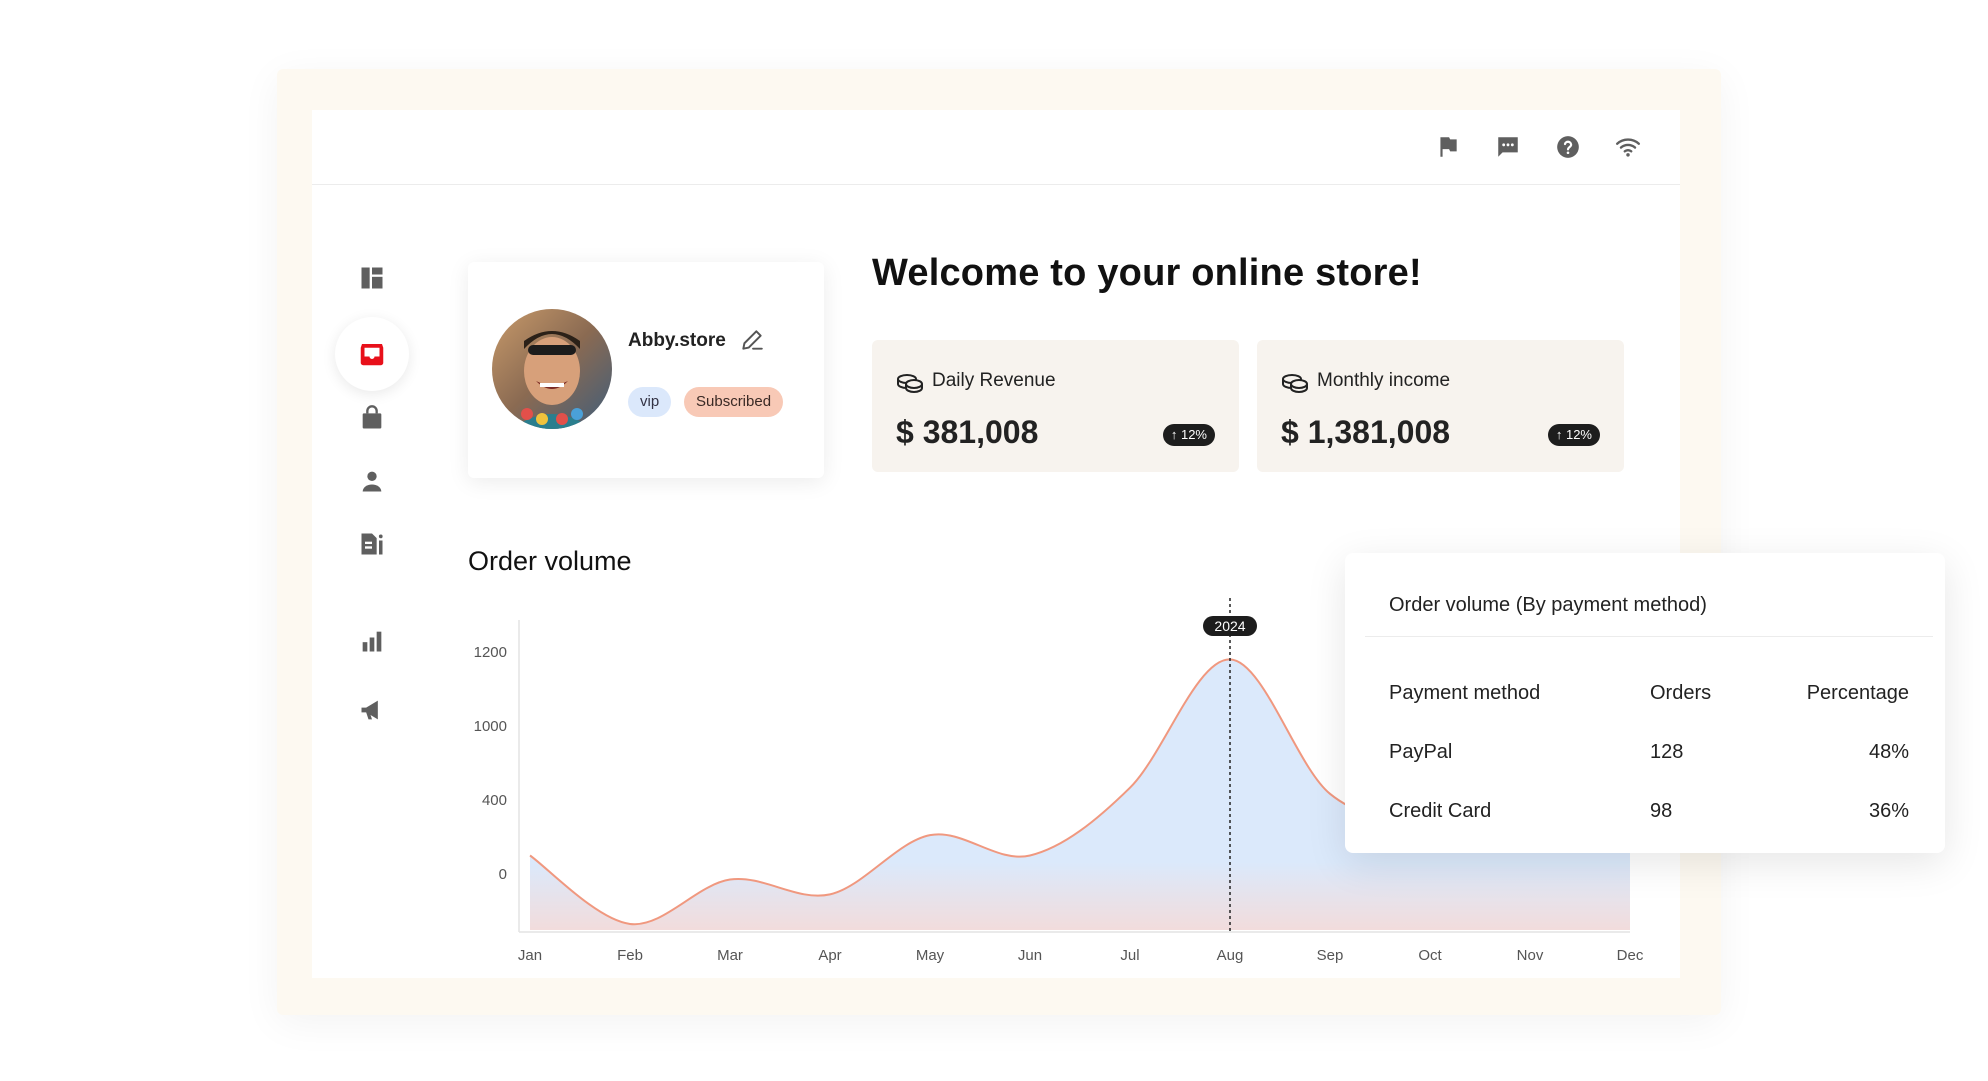 The image size is (1988, 1081). I want to click on x-tick-label: Sep, so click(1330, 955).